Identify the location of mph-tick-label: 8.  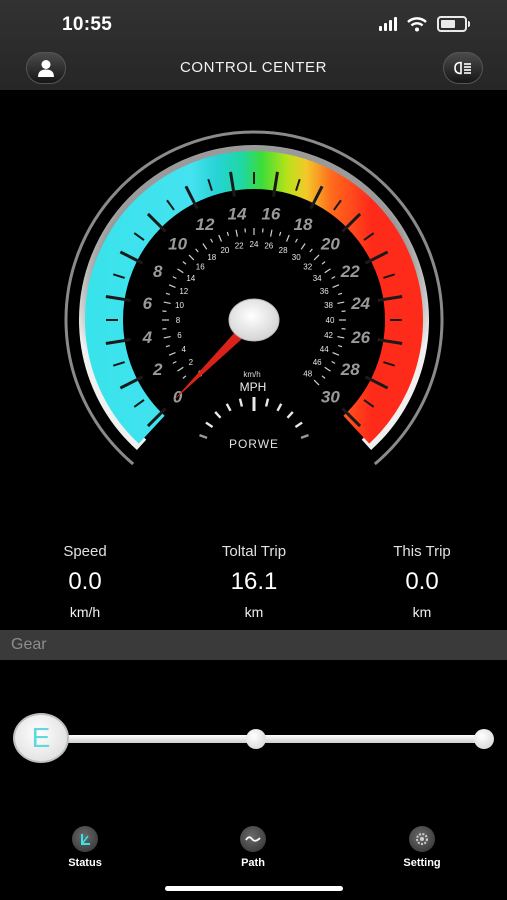
(158, 271).